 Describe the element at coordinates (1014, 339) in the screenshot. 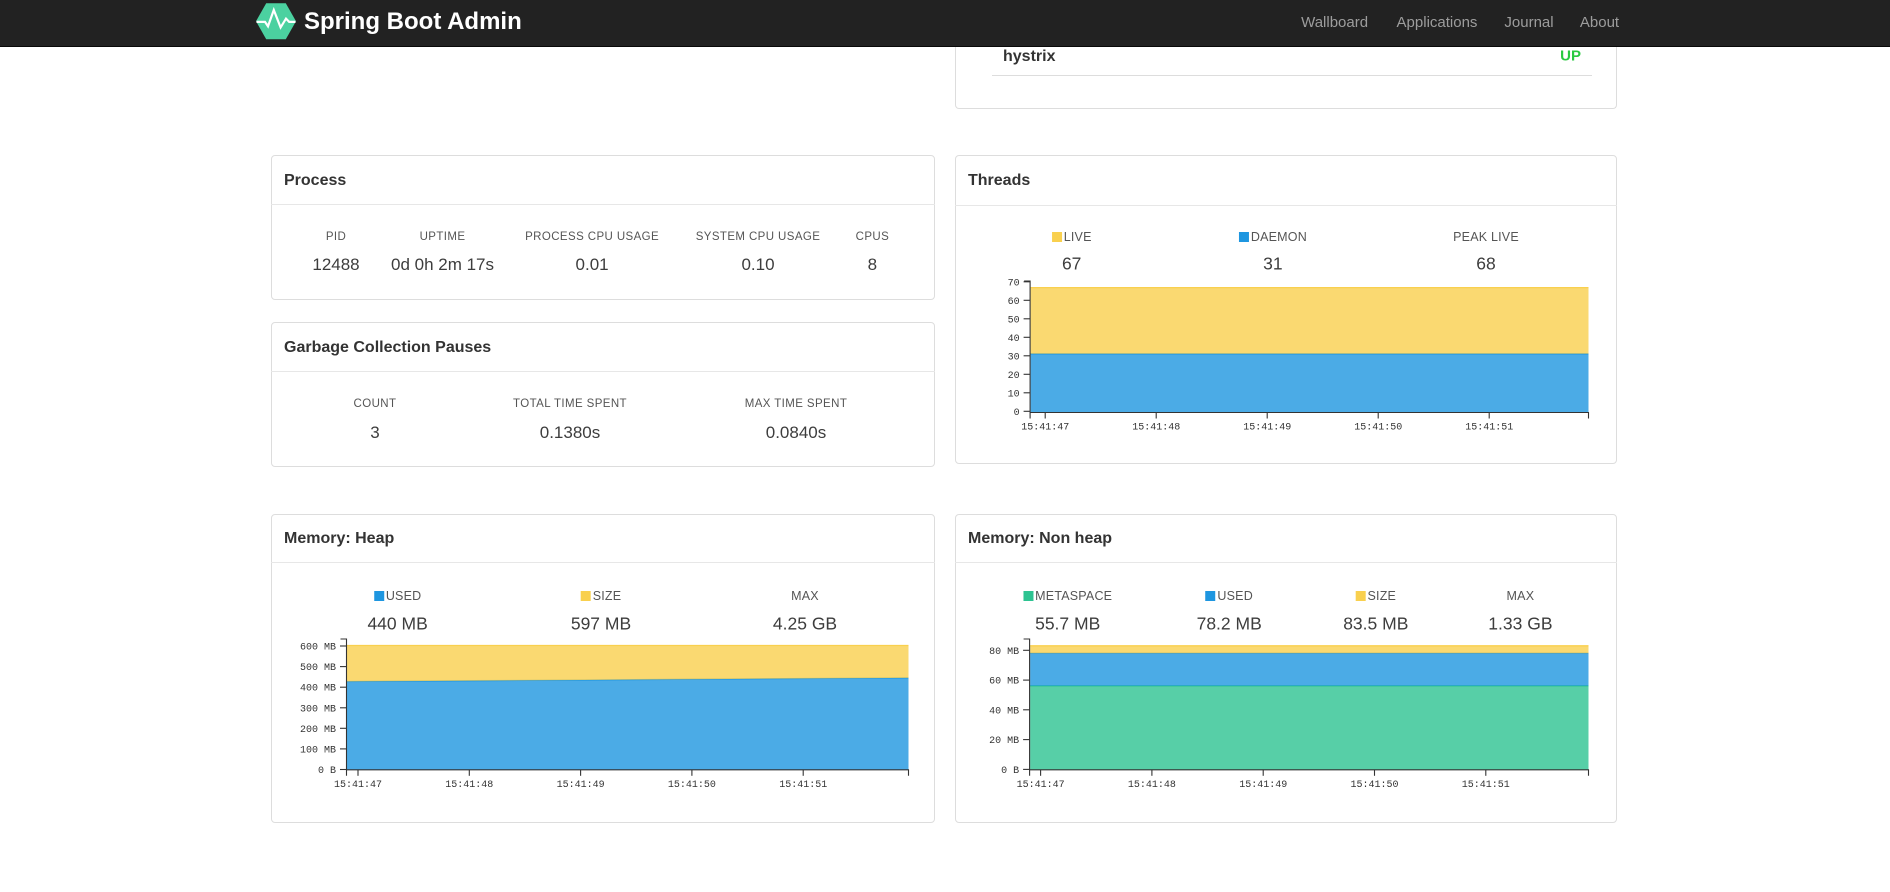

I see `svg-text: 40` at that location.